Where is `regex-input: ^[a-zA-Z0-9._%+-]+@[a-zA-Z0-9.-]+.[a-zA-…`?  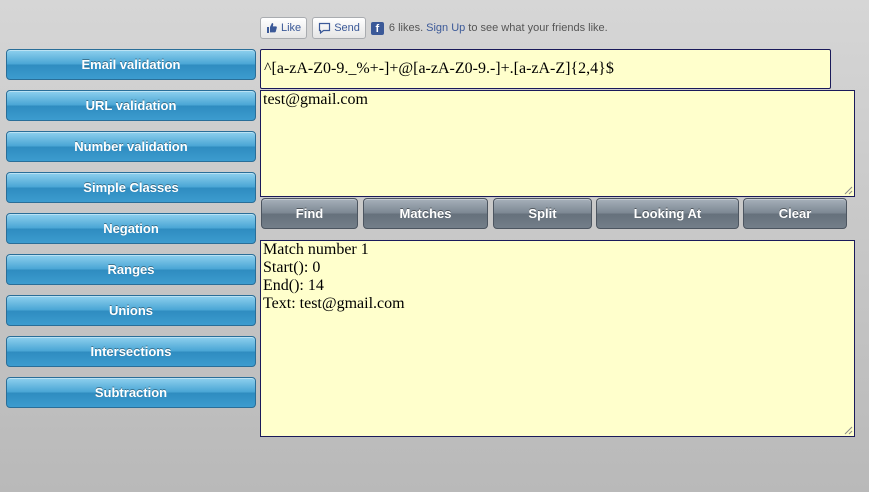
regex-input: ^[a-zA-Z0-9._%+-]+@[a-zA-Z0-9.-]+.[a-zA-… is located at coordinates (545, 69).